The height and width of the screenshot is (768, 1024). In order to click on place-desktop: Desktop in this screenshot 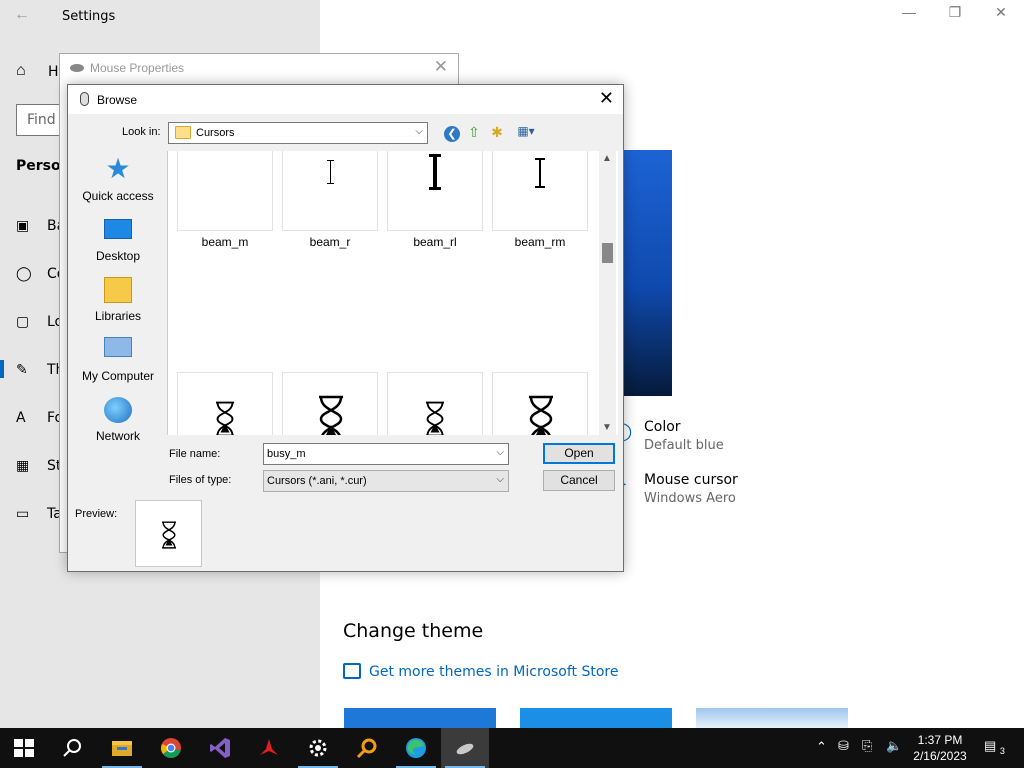, I will do `click(118, 239)`.